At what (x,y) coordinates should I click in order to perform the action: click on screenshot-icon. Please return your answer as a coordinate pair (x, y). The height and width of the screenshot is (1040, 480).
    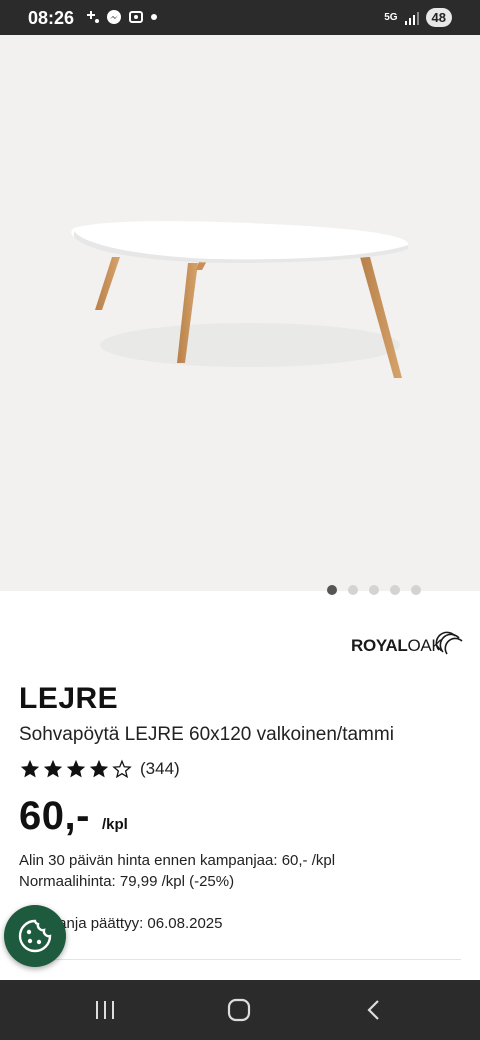
    Looking at the image, I should click on (136, 17).